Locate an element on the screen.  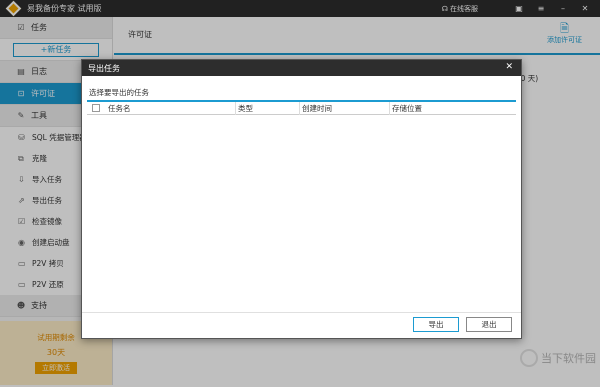
column-header-created: 创建时间 is located at coordinates (345, 108).